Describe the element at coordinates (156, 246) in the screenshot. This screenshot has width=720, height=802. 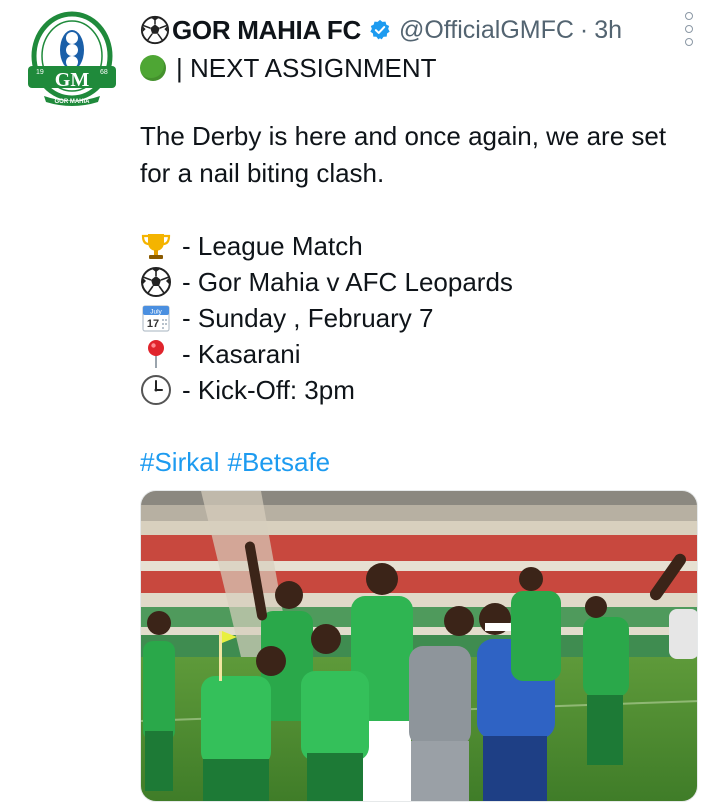
I see `trophy-icon` at that location.